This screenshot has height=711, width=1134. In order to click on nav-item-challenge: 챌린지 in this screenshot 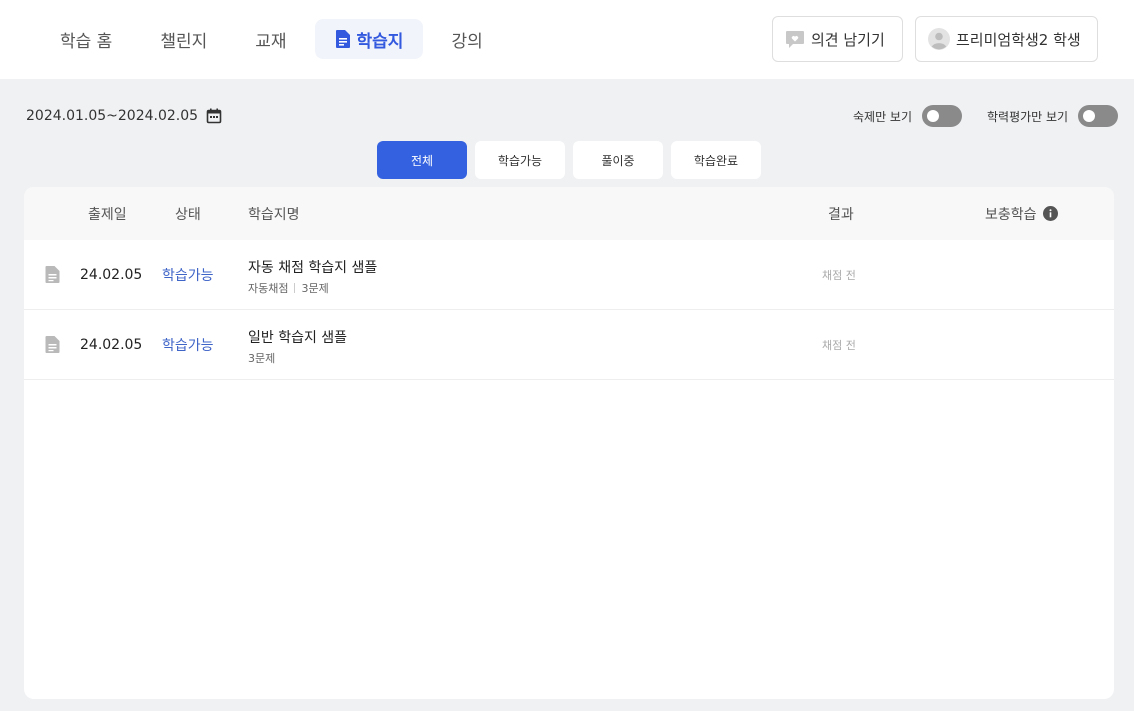, I will do `click(183, 39)`.